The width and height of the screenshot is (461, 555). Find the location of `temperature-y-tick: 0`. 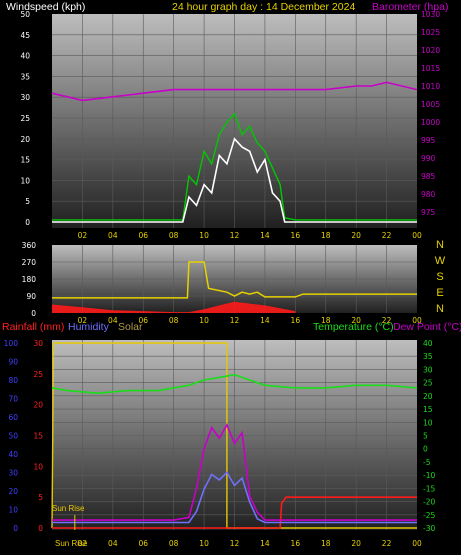

temperature-y-tick: 0 is located at coordinates (425, 449).